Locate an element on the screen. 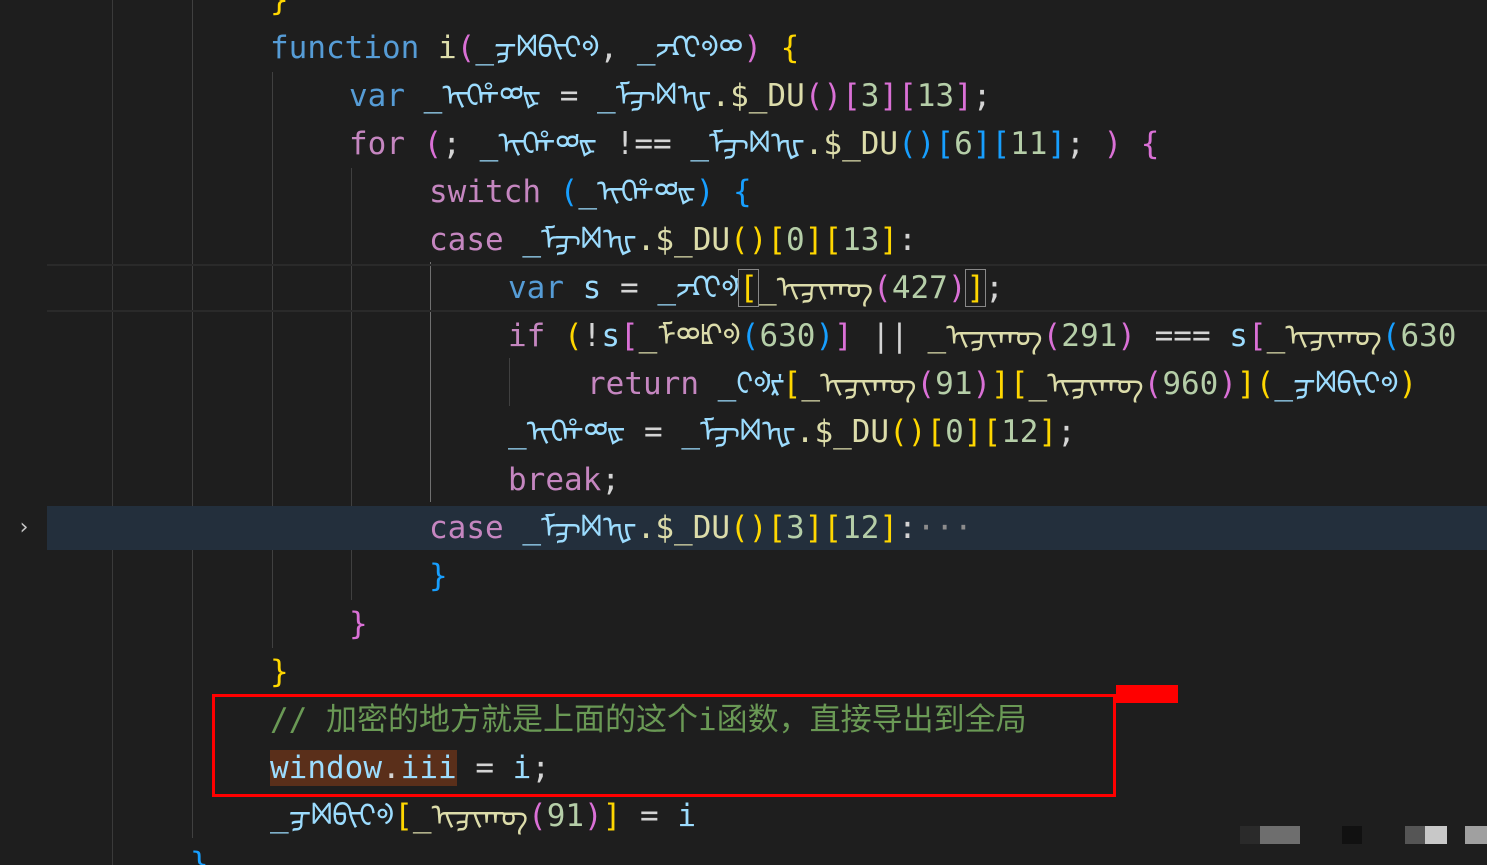 The height and width of the screenshot is (865, 1487). function-call: _ᡏᢁᡌᢀ is located at coordinates (689, 336).